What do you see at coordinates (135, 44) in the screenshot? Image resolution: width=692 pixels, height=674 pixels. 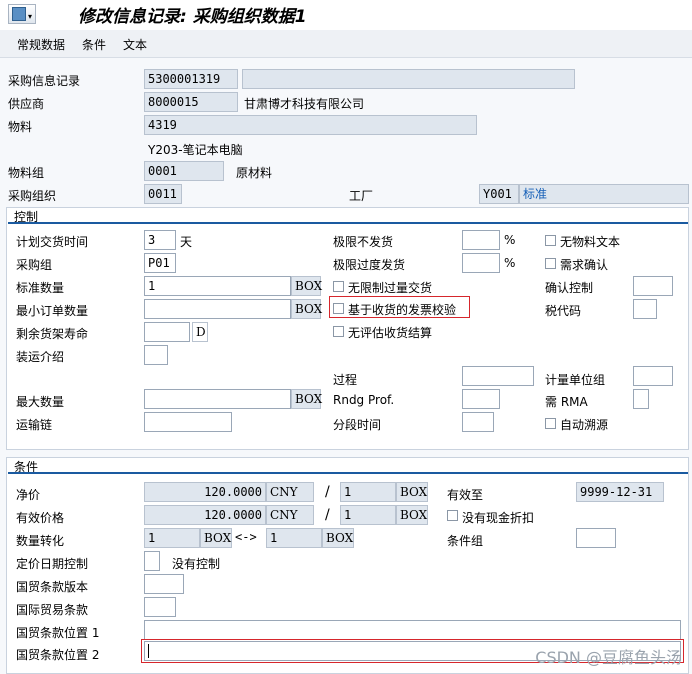 I see `text-button: 文本` at bounding box center [135, 44].